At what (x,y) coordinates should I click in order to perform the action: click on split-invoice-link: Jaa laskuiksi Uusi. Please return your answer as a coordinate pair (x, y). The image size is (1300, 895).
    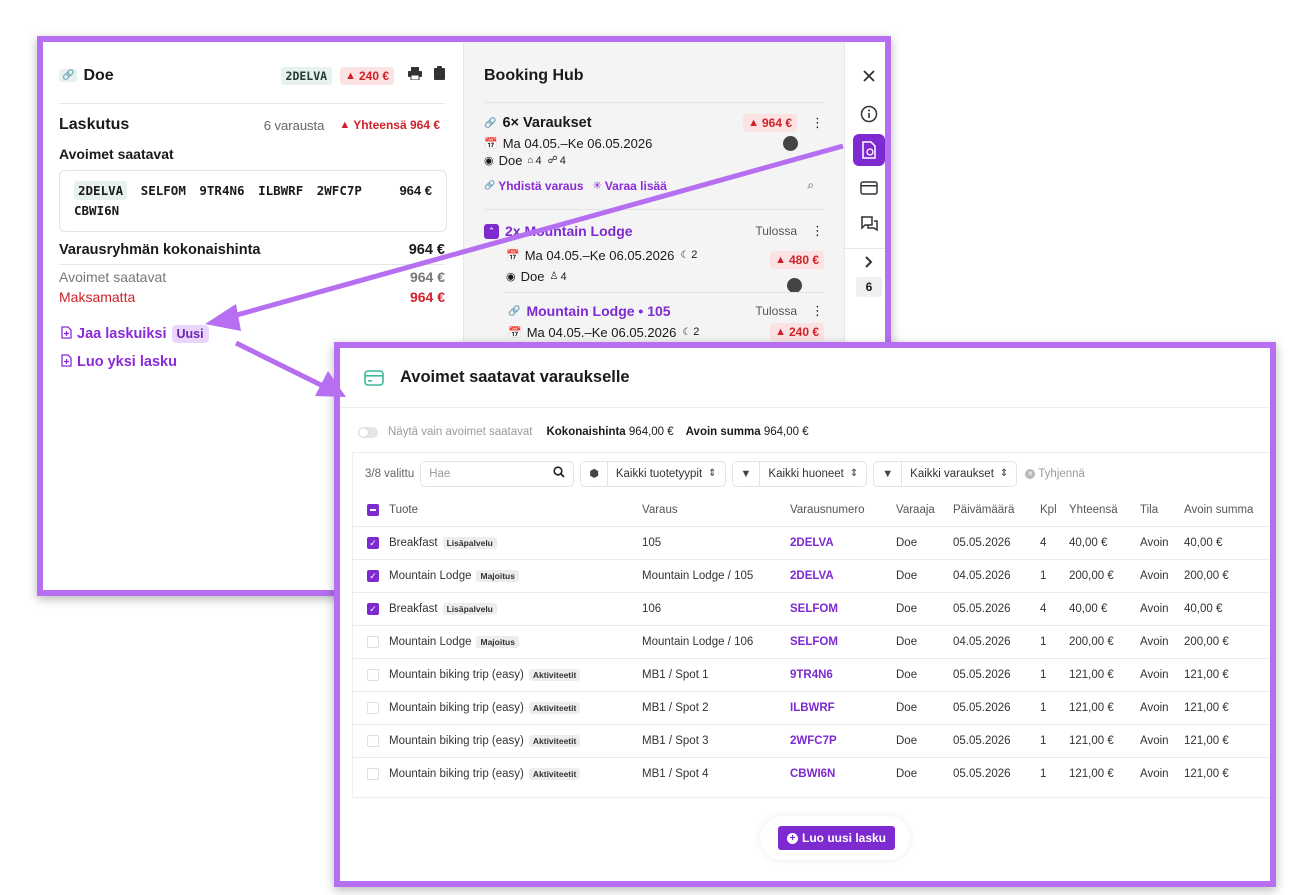
    Looking at the image, I should click on (261, 334).